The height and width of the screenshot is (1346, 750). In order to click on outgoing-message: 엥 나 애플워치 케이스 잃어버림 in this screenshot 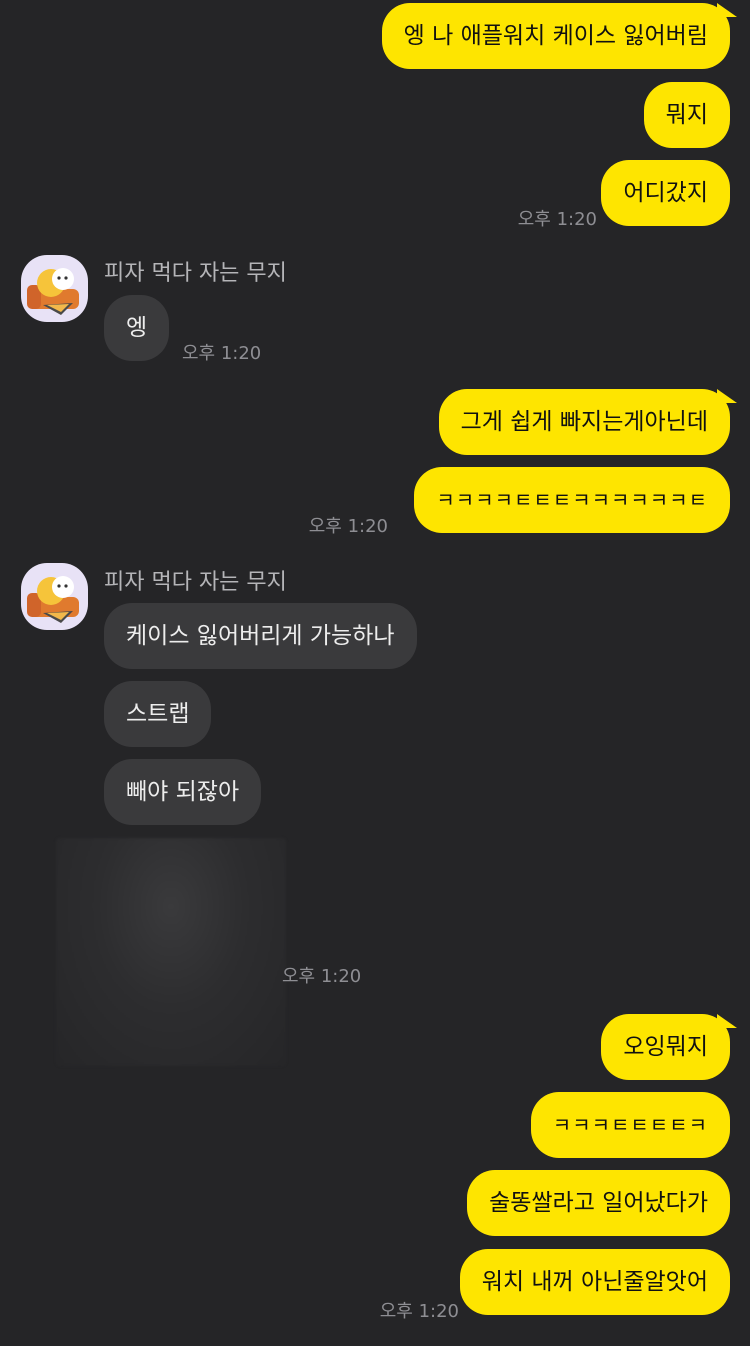, I will do `click(559, 36)`.